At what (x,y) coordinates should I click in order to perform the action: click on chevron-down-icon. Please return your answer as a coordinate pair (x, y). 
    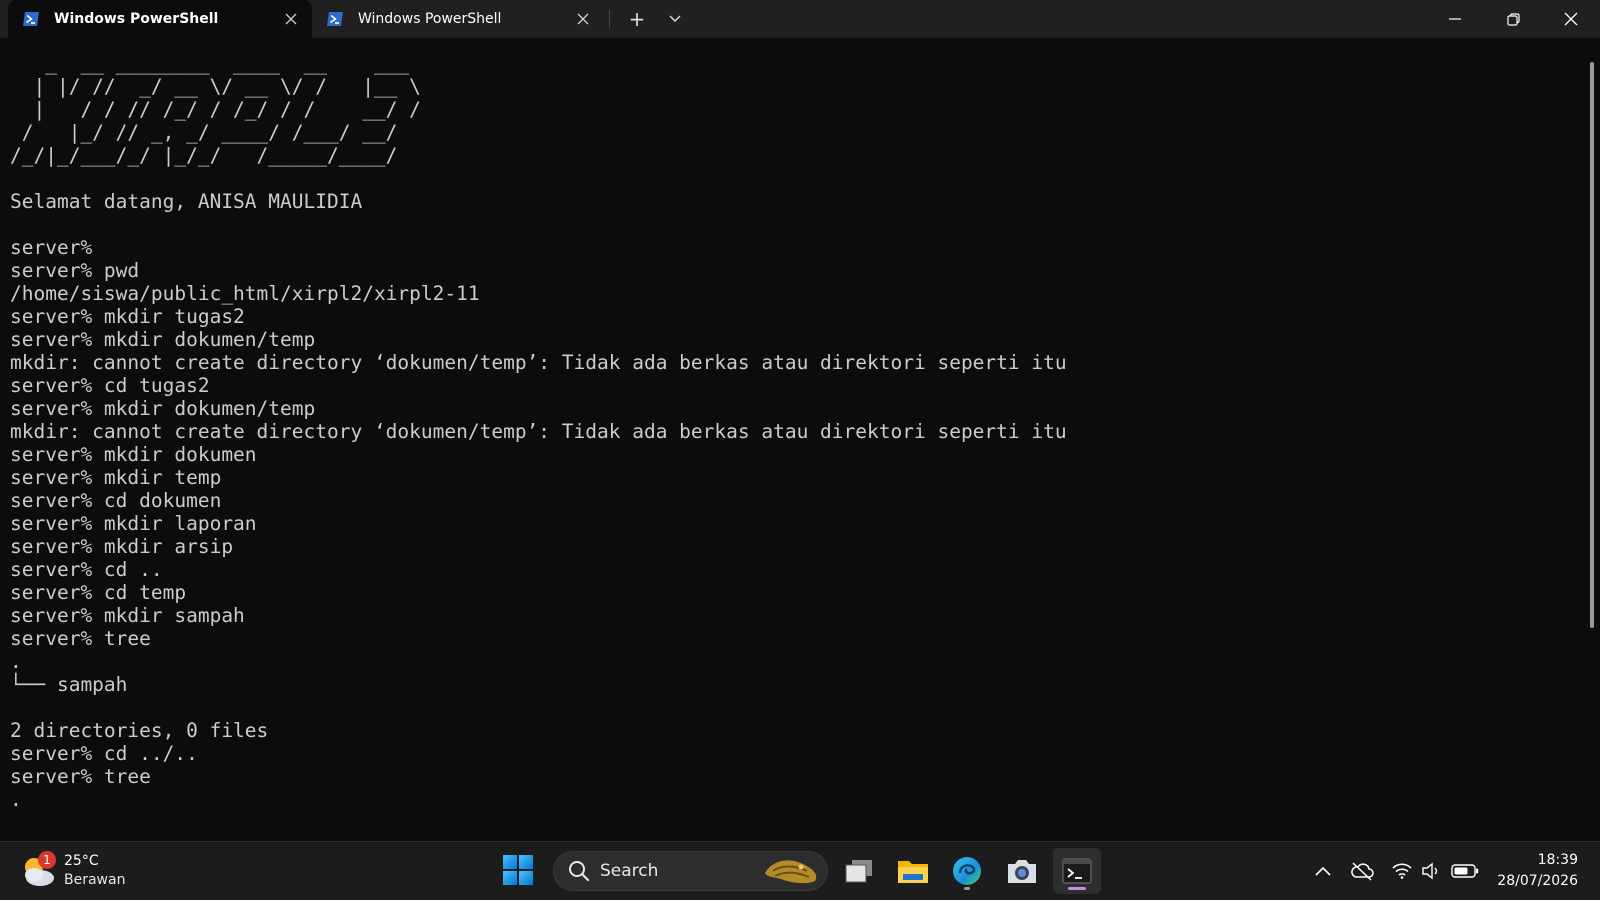
    Looking at the image, I should click on (675, 18).